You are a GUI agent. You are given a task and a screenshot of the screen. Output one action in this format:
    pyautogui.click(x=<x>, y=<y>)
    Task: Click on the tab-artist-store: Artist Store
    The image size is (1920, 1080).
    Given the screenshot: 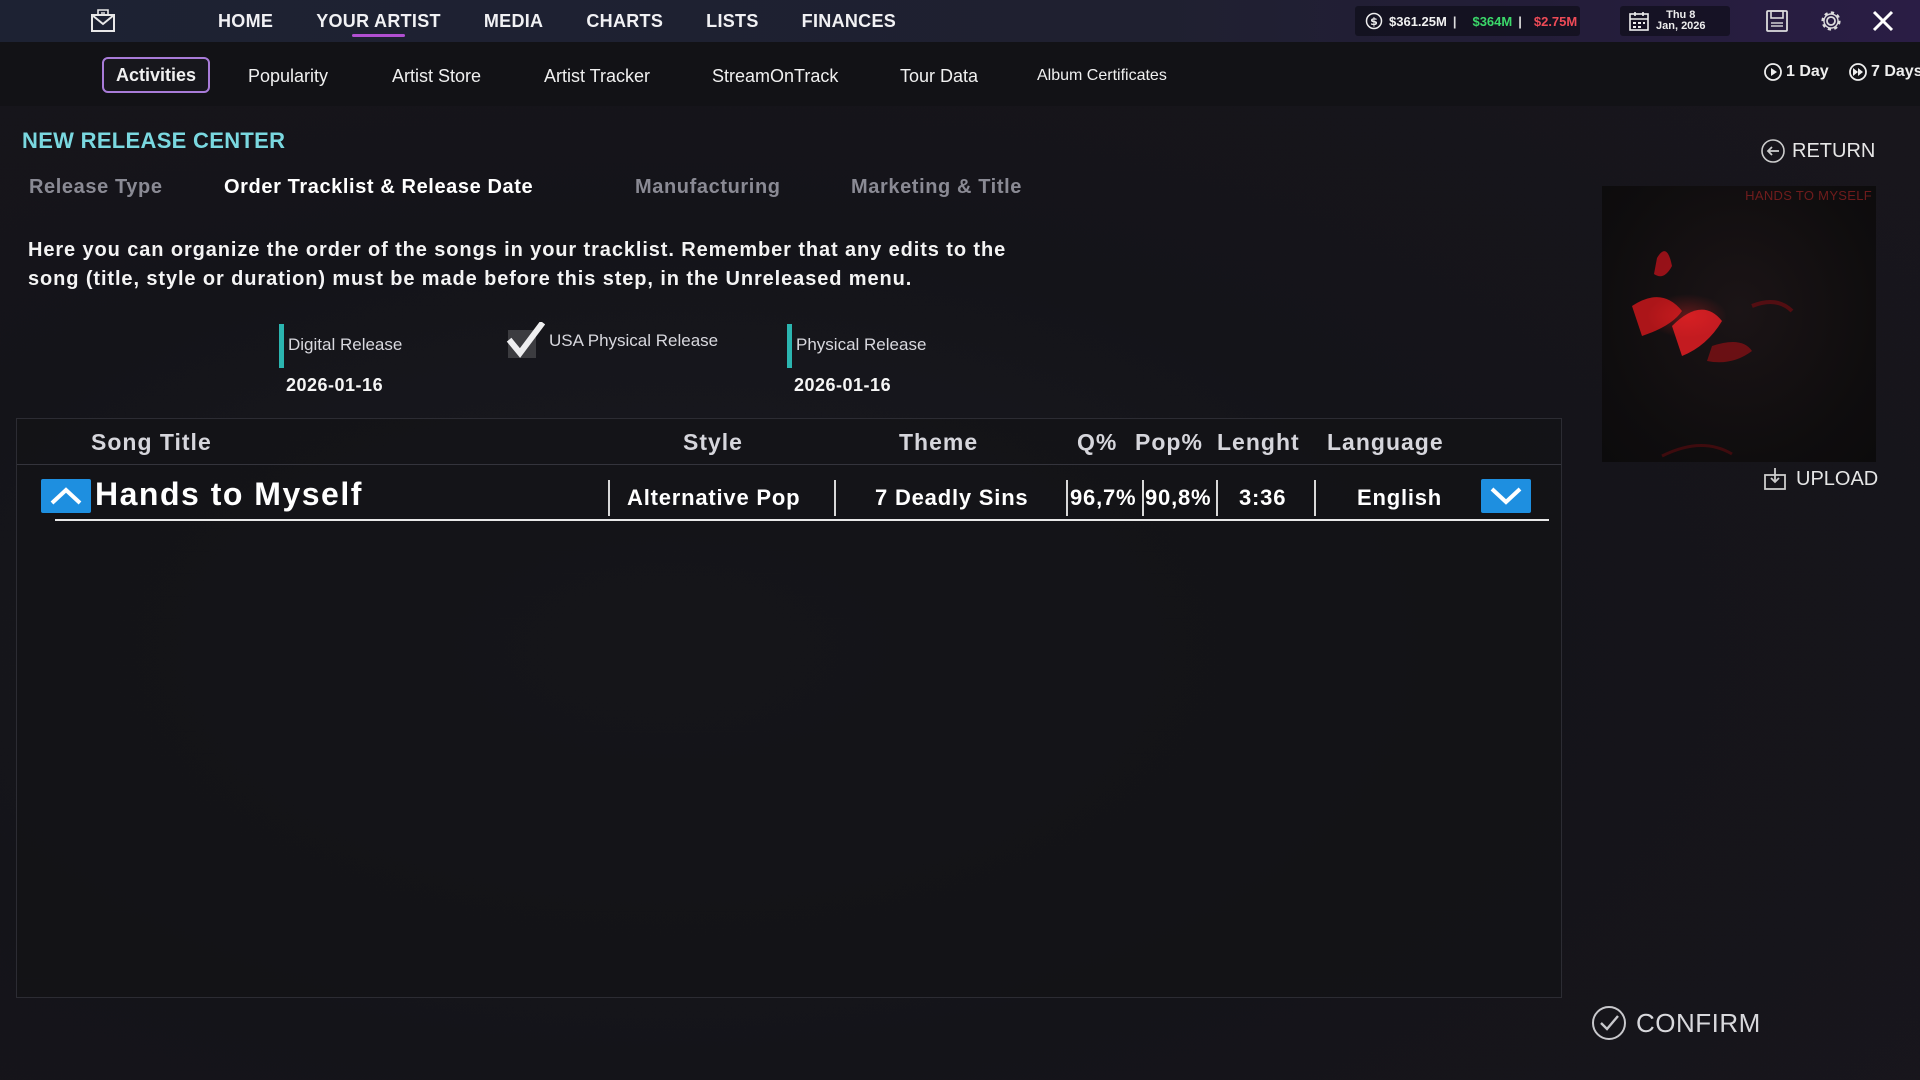 What is the action you would take?
    pyautogui.click(x=436, y=76)
    